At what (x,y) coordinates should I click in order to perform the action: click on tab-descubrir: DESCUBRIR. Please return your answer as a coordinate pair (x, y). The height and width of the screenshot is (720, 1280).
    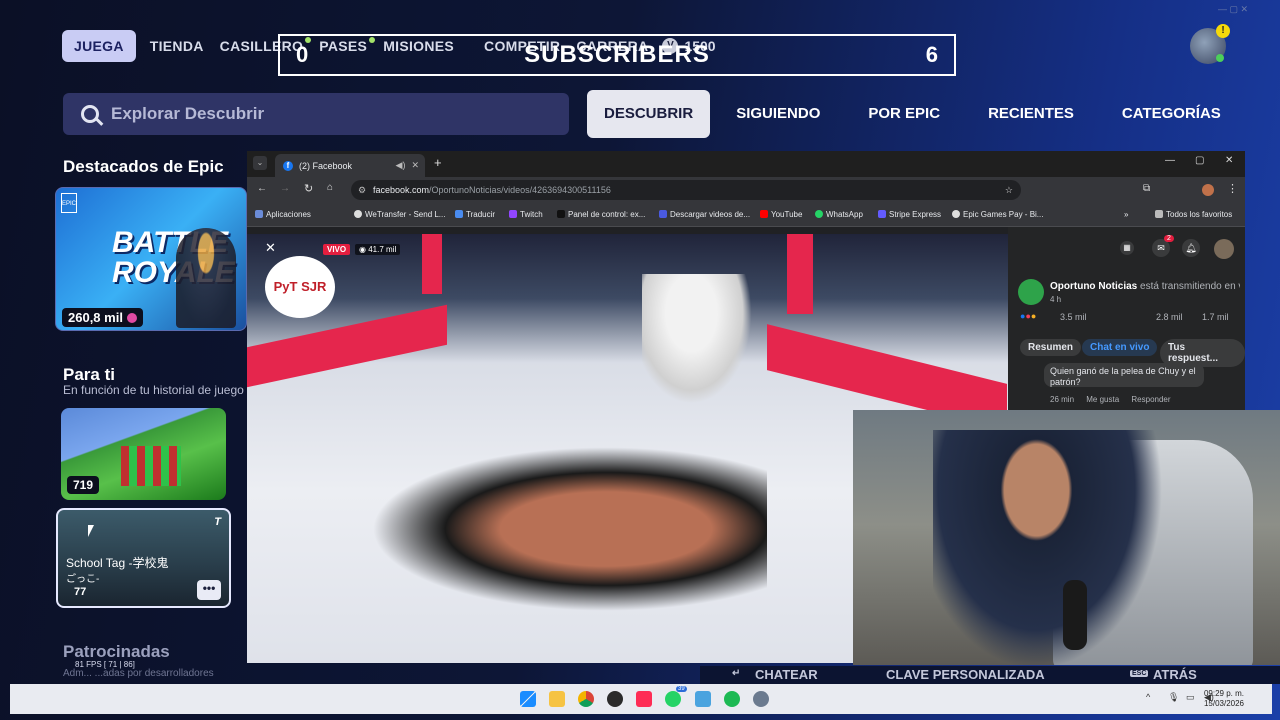
    Looking at the image, I should click on (649, 114).